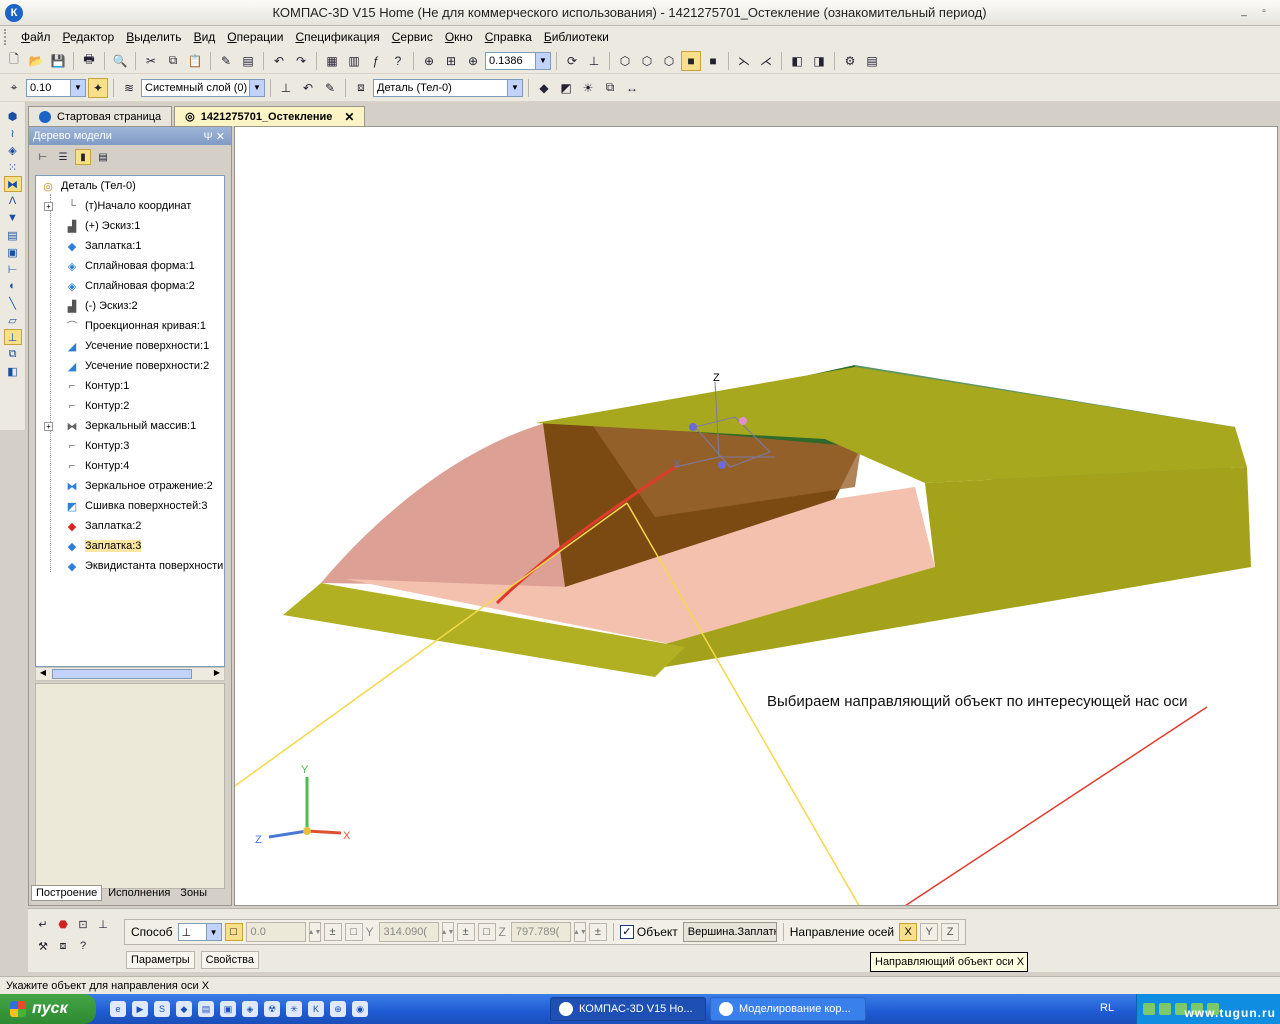 Image resolution: width=1280 pixels, height=1024 pixels. What do you see at coordinates (13, 133) in the screenshot?
I see `curves-icon: ≀` at bounding box center [13, 133].